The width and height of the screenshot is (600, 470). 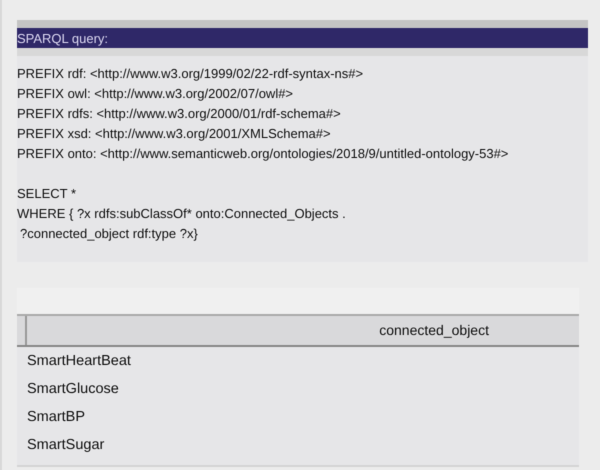 What do you see at coordinates (155, 94) in the screenshot?
I see `query-line: PREFIX owl: <http://www.w3.org/2002/07/owl#>` at bounding box center [155, 94].